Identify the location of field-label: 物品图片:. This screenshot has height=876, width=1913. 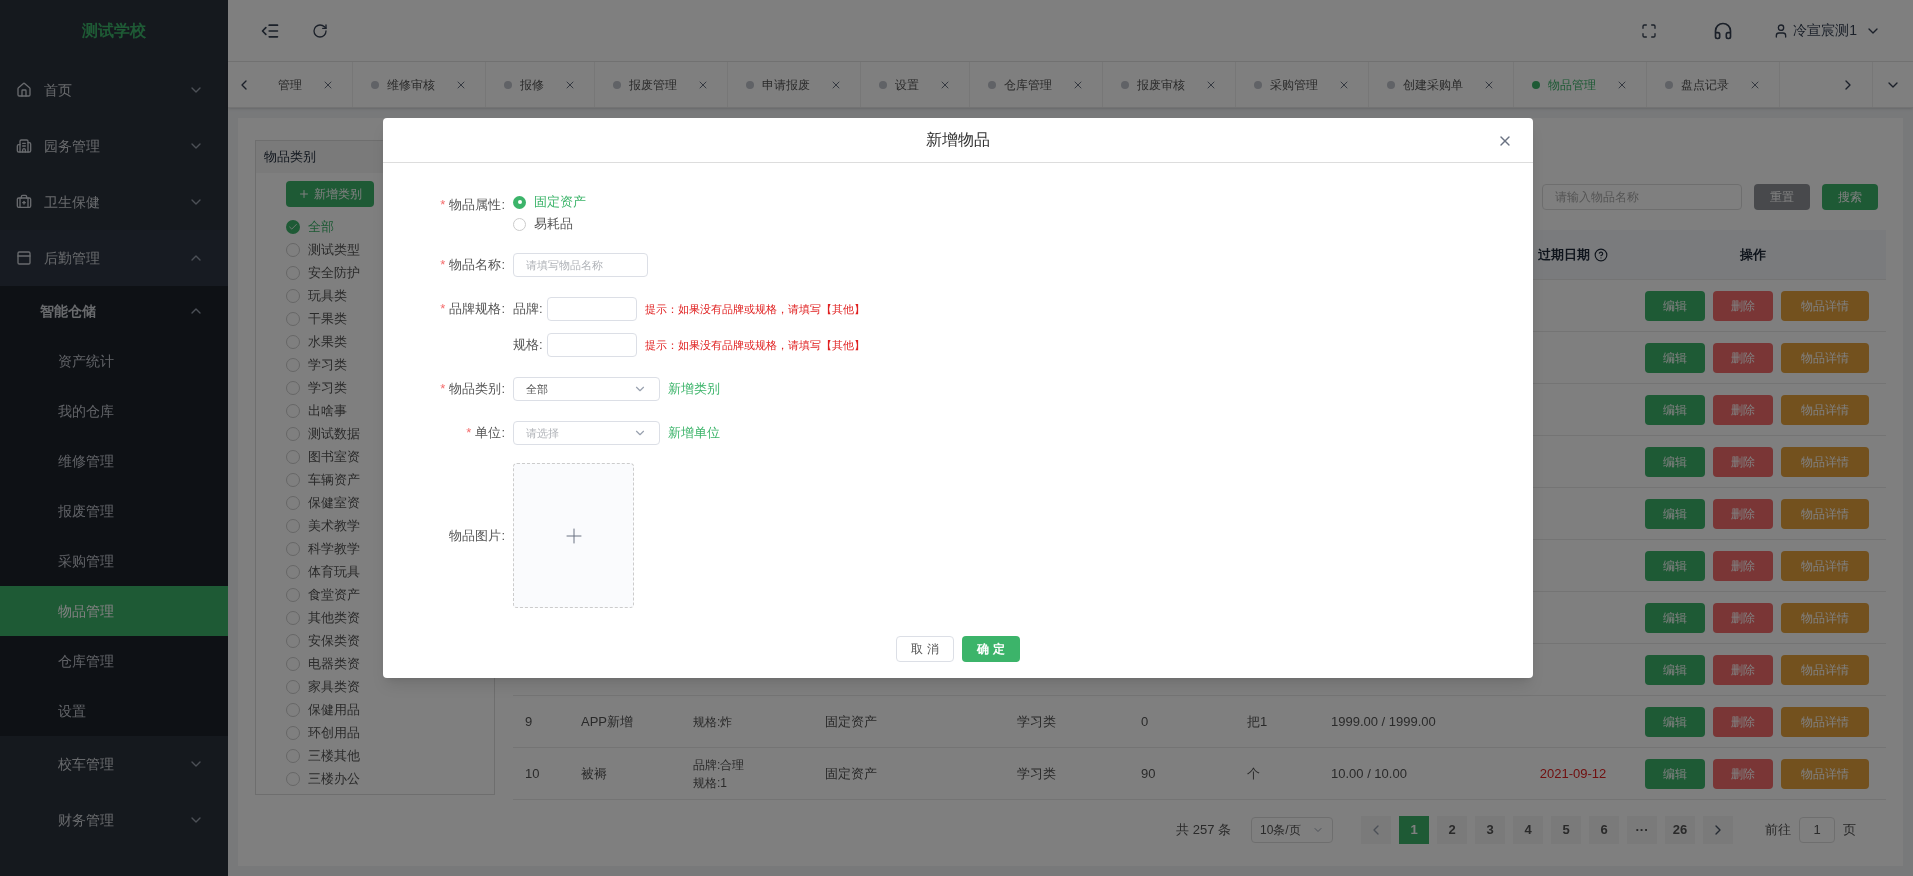
(477, 535).